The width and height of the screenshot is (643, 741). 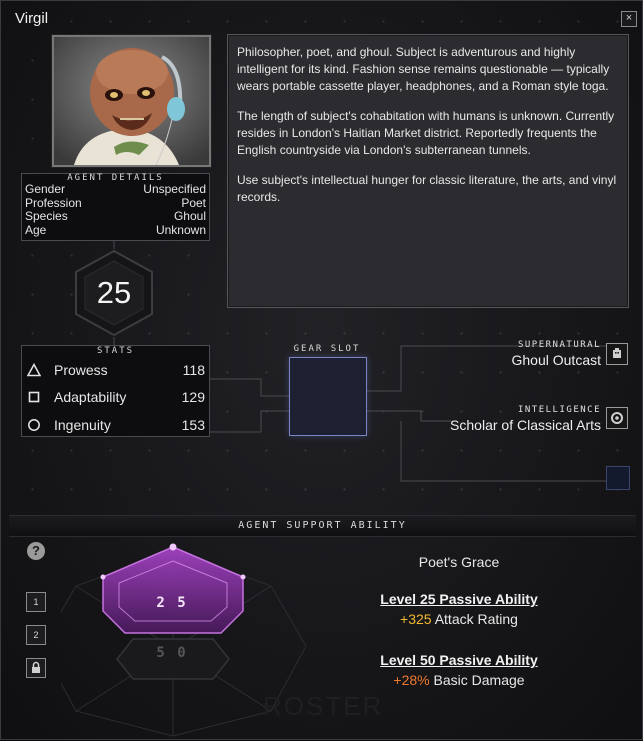 What do you see at coordinates (174, 189) in the screenshot?
I see `detail-value: Unspecified` at bounding box center [174, 189].